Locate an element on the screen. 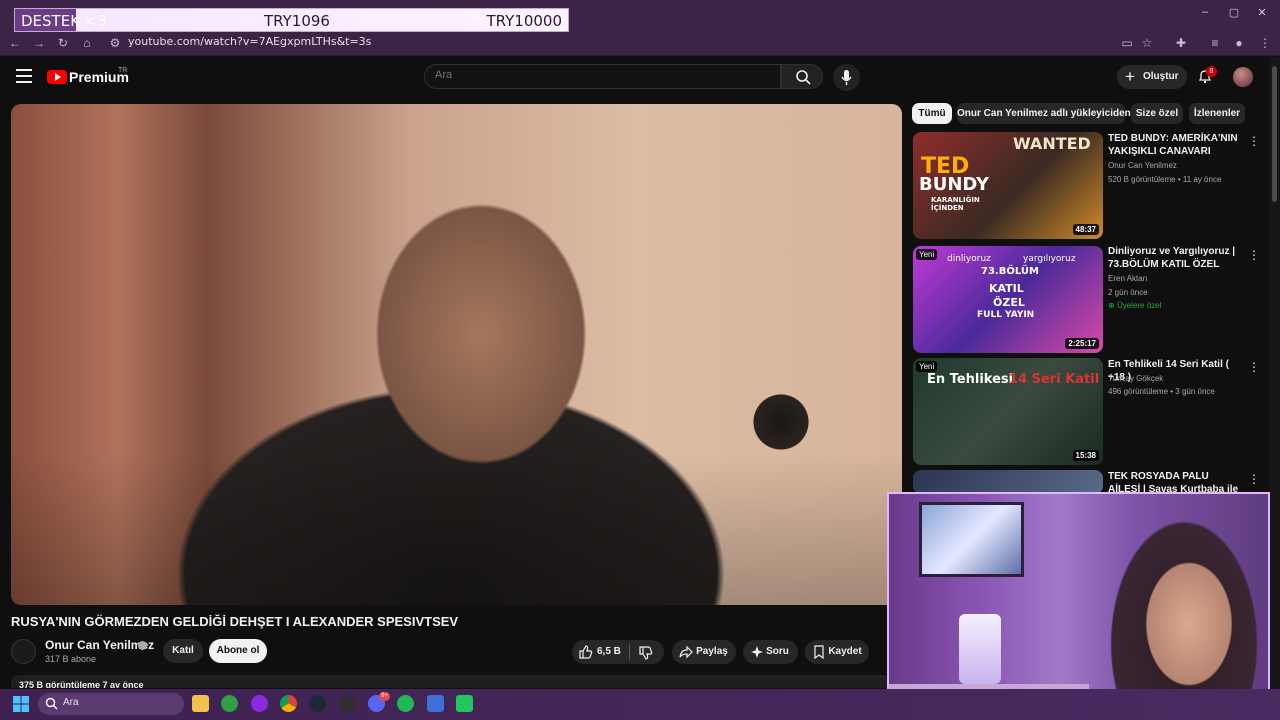 The width and height of the screenshot is (1280, 720). scrollbar-thumb is located at coordinates (1274, 134).